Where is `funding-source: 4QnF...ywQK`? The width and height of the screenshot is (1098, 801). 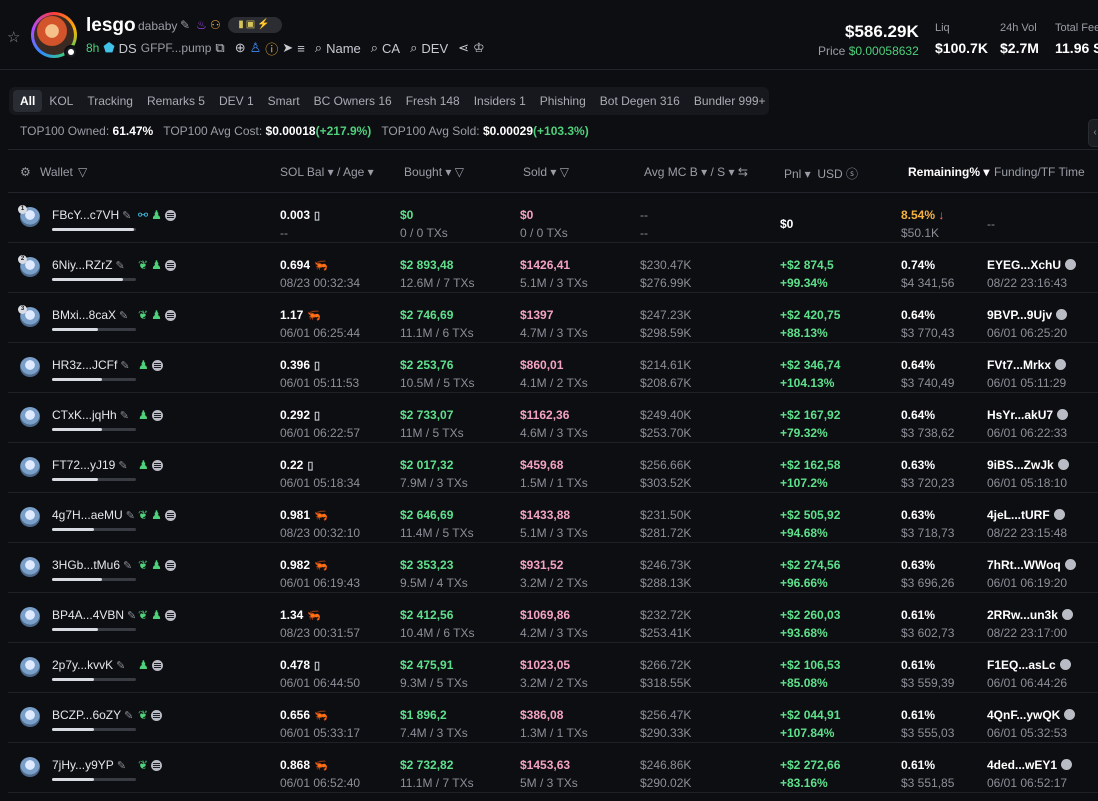
funding-source: 4QnF...ywQK is located at coordinates (1031, 715).